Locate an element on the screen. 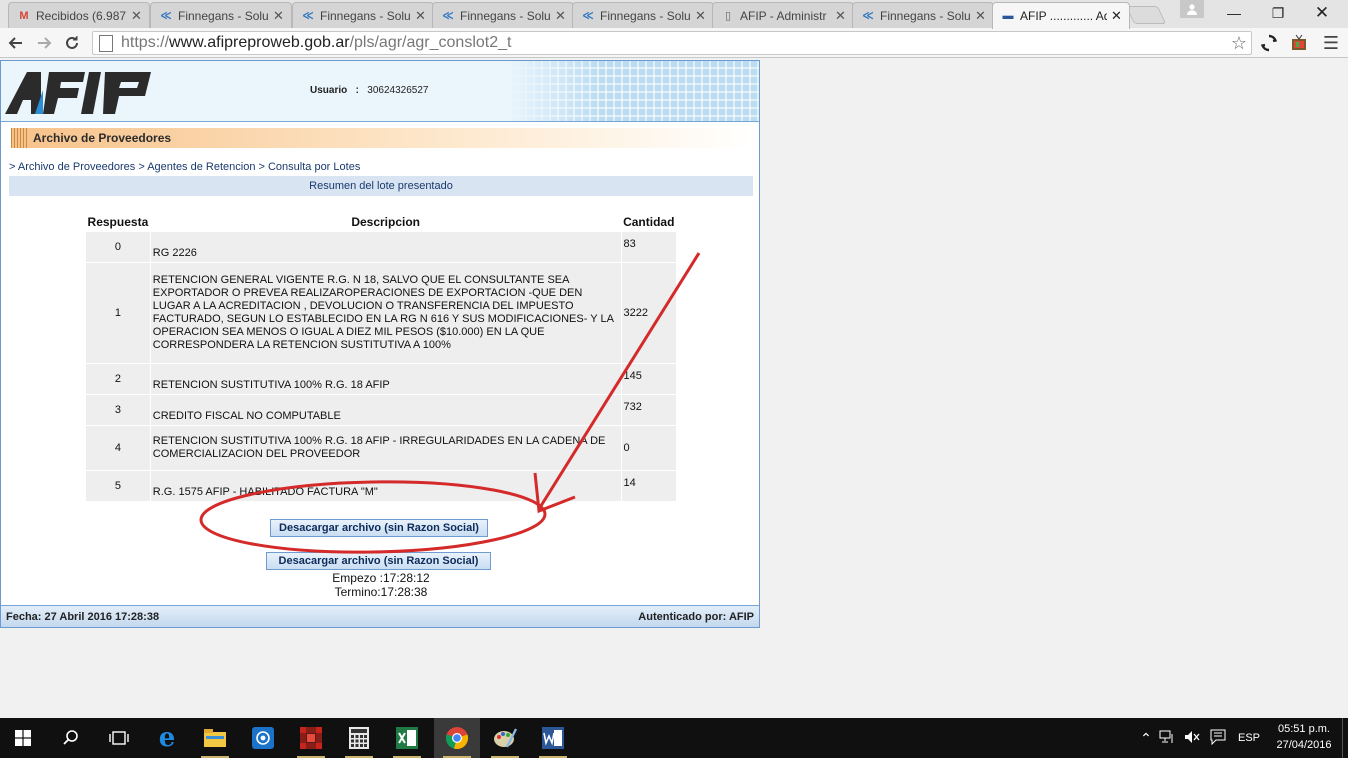 The image size is (1348, 758). summary-title: Resumen del lote presentado is located at coordinates (381, 186).